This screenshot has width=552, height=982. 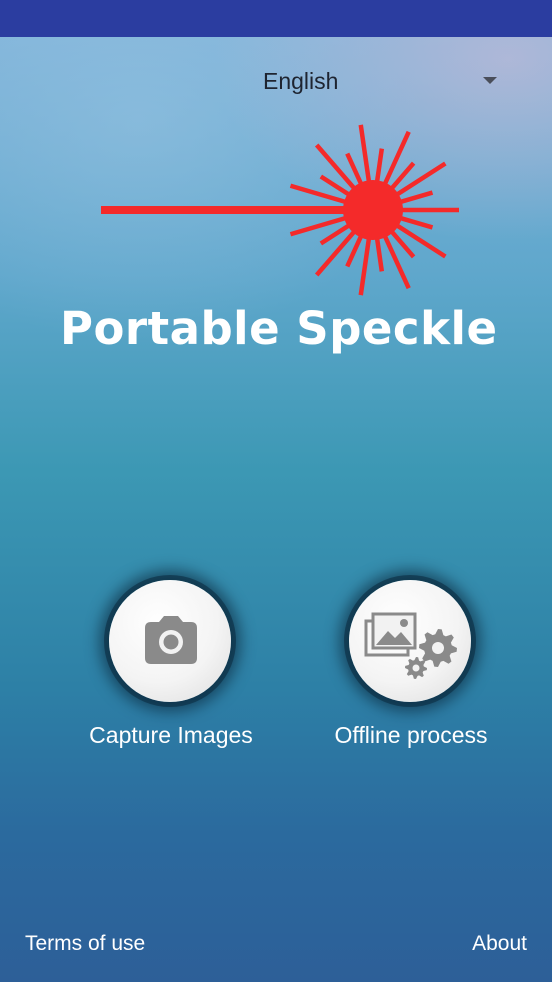 I want to click on images-gears-icon, so click(x=410, y=645).